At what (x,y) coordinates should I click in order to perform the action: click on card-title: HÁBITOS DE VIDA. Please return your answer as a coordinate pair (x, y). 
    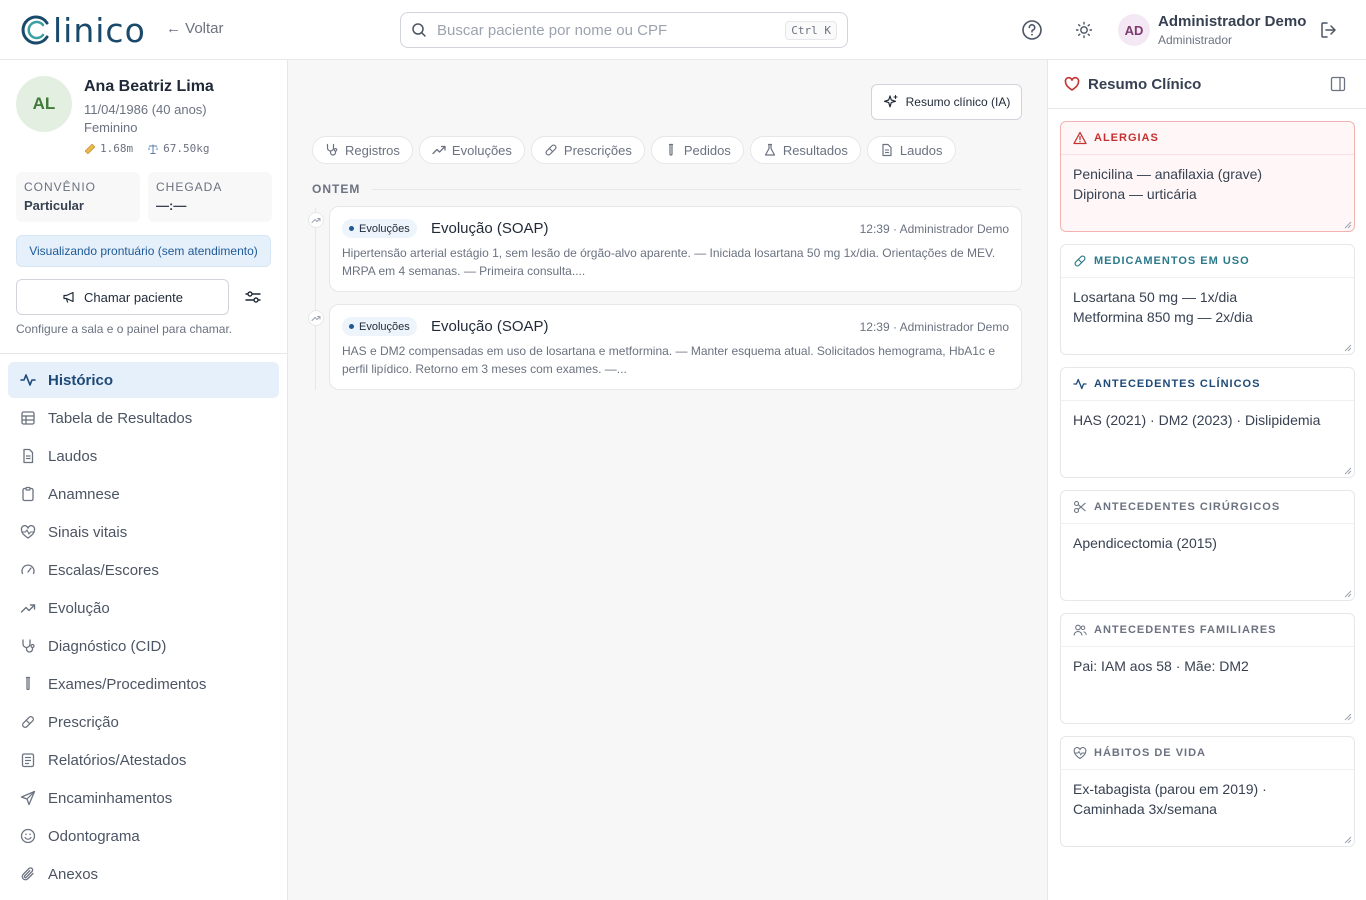
    Looking at the image, I should click on (1150, 753).